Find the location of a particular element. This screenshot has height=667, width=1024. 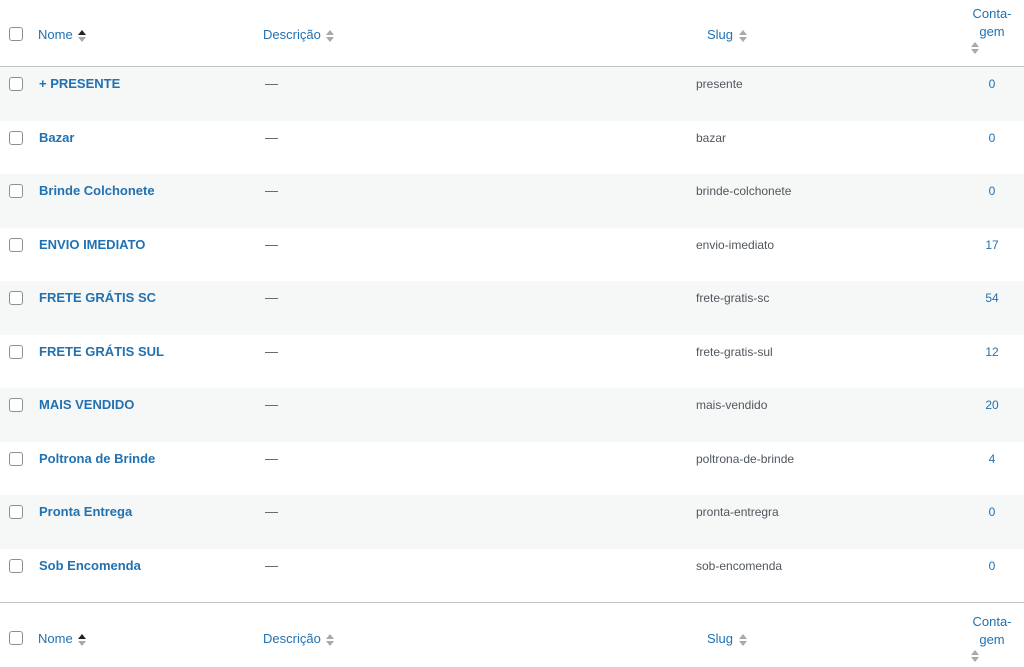

tag-slug: brinde-colchonete is located at coordinates (744, 191).